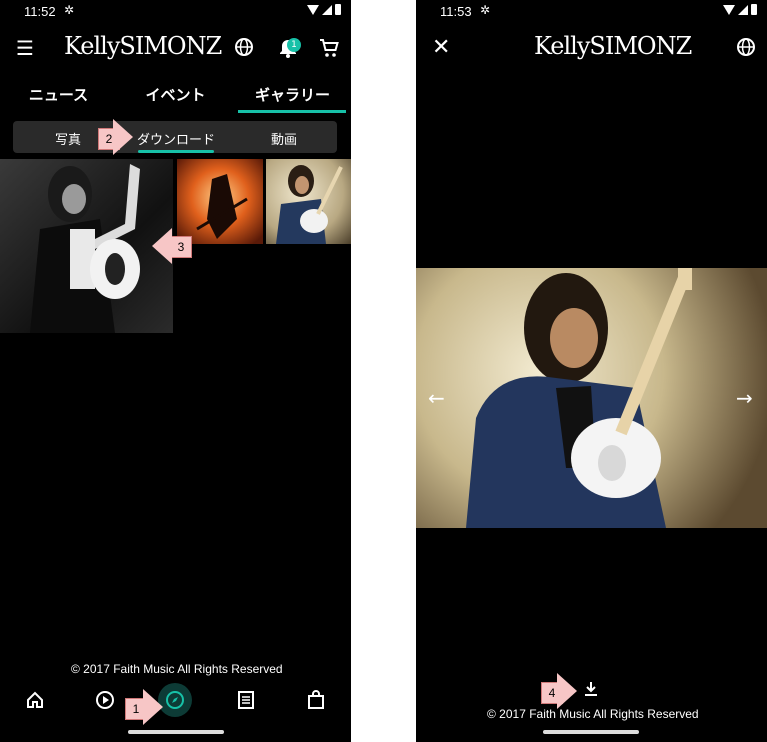 This screenshot has height=742, width=767. I want to click on tab-events: イベント, so click(175, 94).